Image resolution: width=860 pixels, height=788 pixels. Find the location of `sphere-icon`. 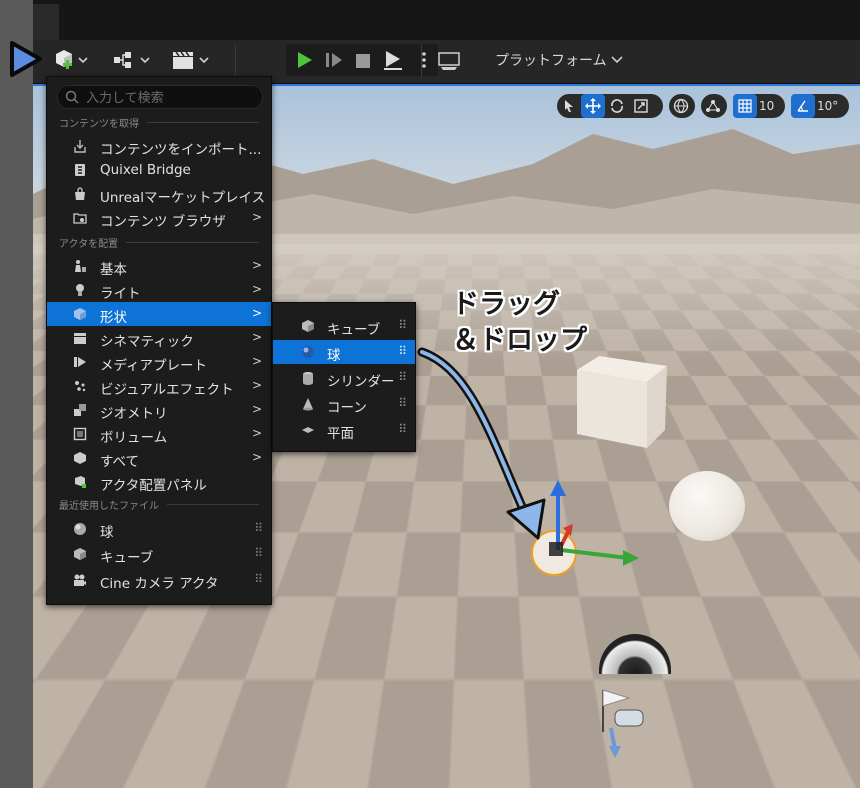

sphere-icon is located at coordinates (308, 352).